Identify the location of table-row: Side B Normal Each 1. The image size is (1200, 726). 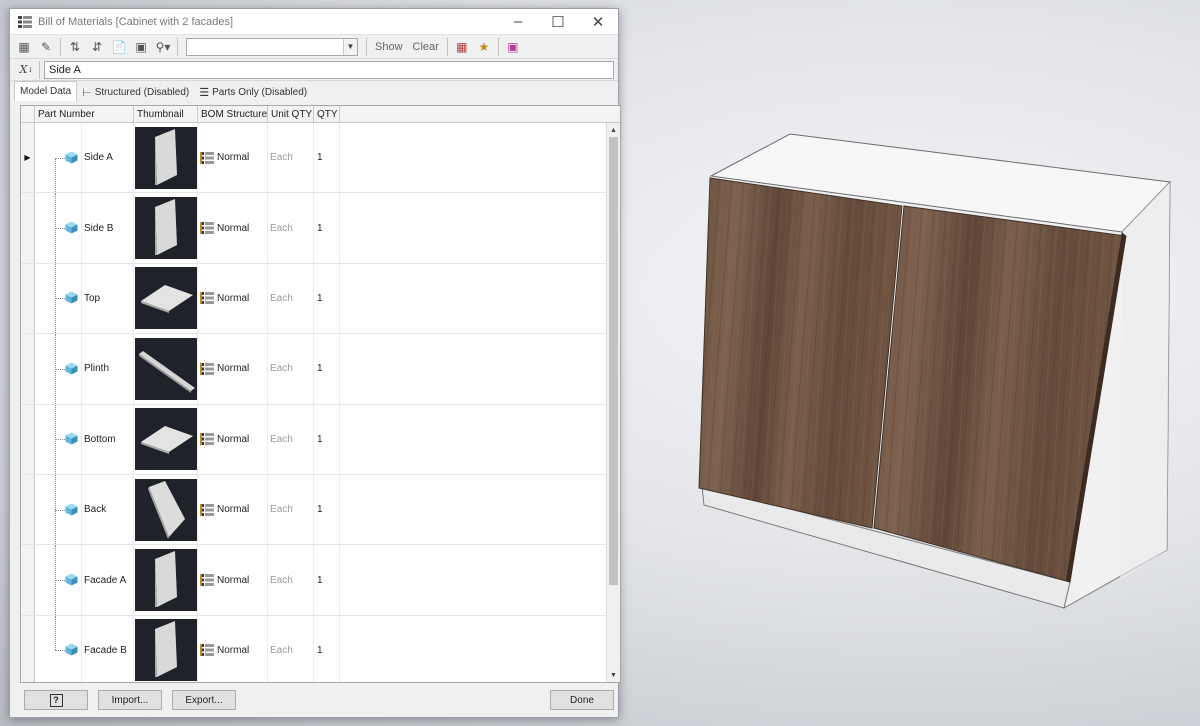
(314, 228).